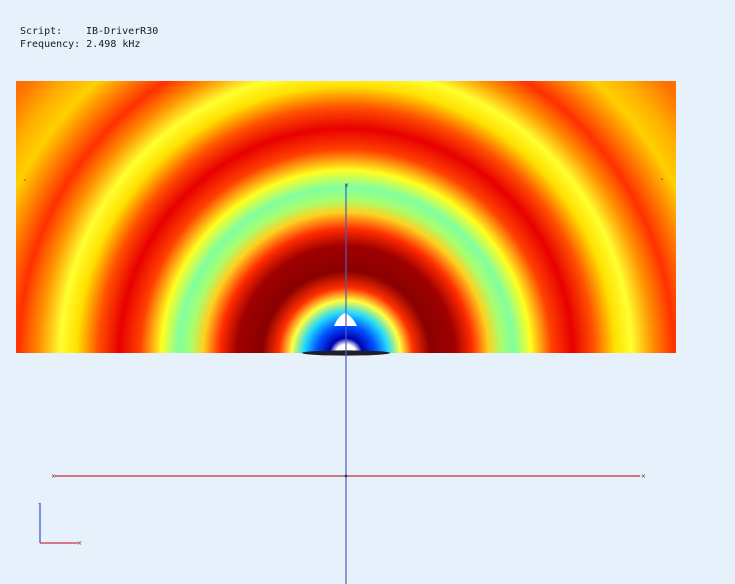  I want to click on horizontal-axis-left-marker: ×, so click(53, 476).